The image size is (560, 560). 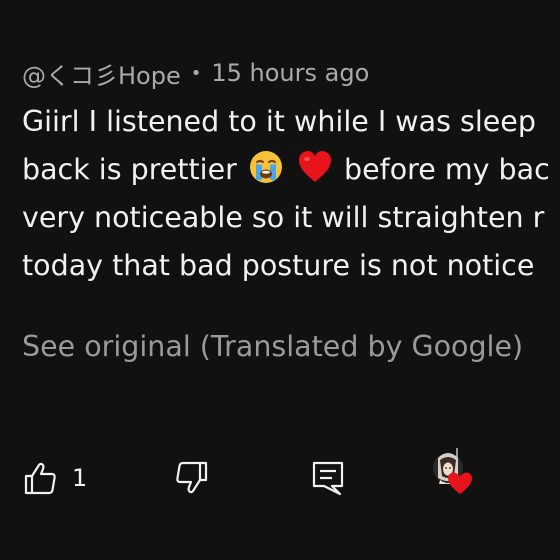 I want to click on comment-line: back is prettier before my bac, so click(x=291, y=170).